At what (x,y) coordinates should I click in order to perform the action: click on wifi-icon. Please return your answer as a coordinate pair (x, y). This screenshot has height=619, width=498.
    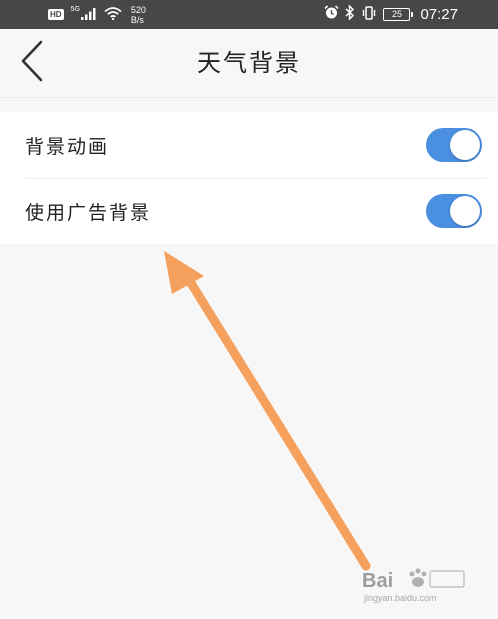
    Looking at the image, I should click on (113, 14).